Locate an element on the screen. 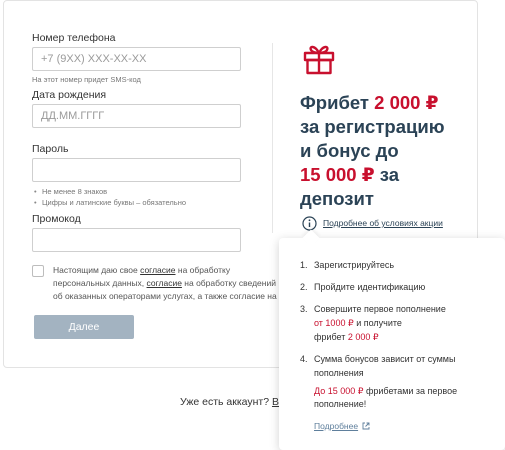 This screenshot has height=450, width=505. promo-text: за is located at coordinates (386, 174).